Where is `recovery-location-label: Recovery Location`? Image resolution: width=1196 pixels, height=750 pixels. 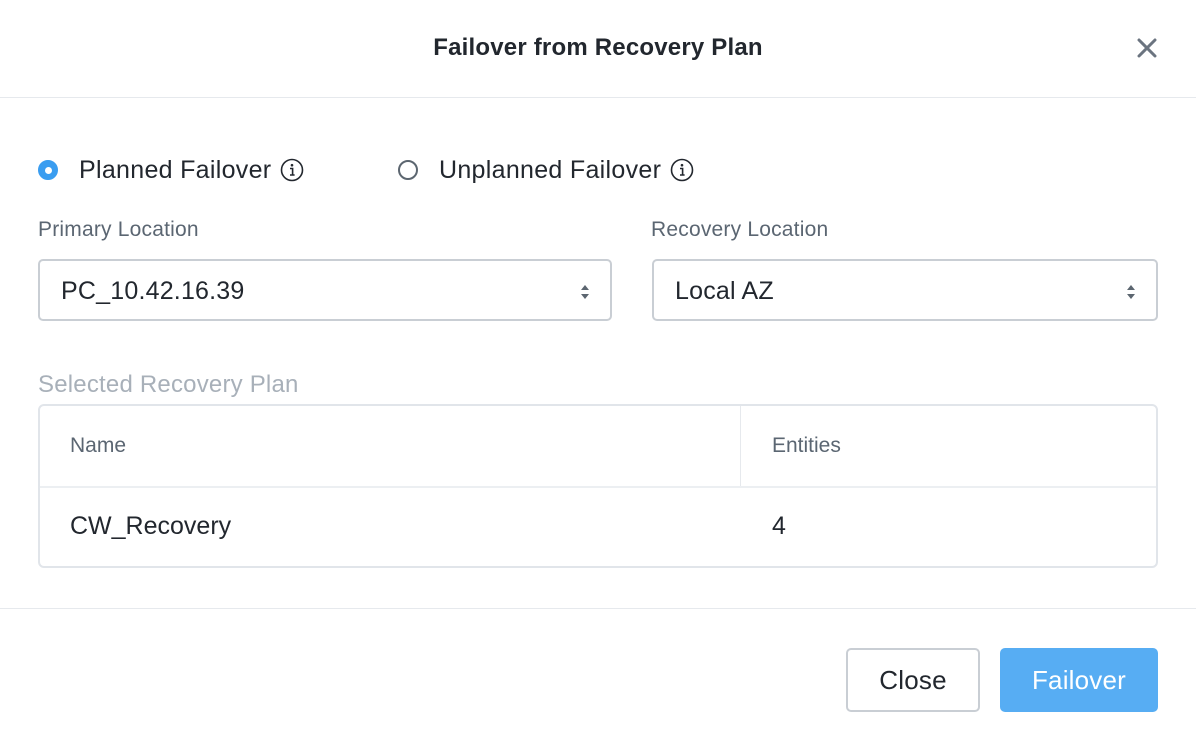
recovery-location-label: Recovery Location is located at coordinates (740, 229).